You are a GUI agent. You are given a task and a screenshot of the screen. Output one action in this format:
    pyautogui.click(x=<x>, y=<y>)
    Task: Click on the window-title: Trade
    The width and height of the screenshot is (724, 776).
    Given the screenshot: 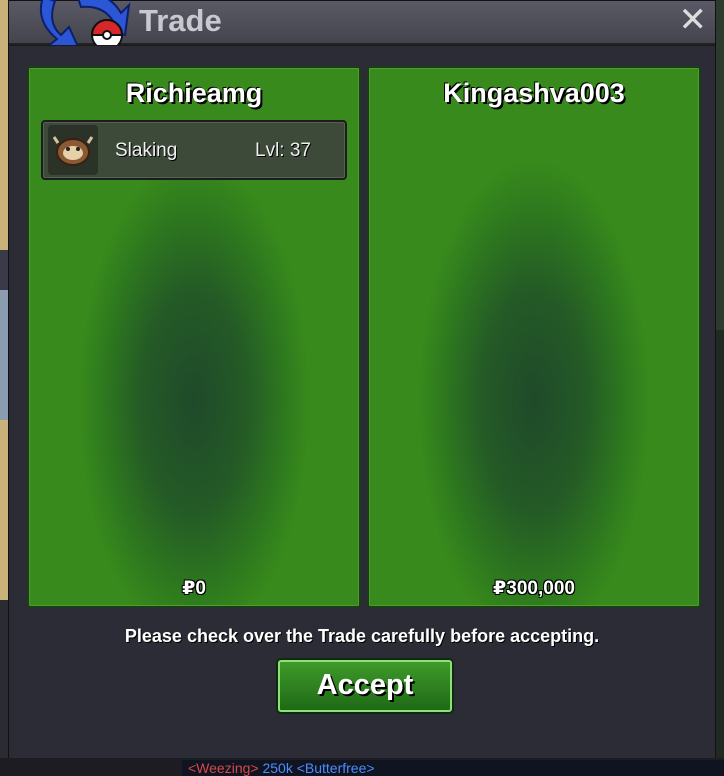 What is the action you would take?
    pyautogui.click(x=180, y=20)
    